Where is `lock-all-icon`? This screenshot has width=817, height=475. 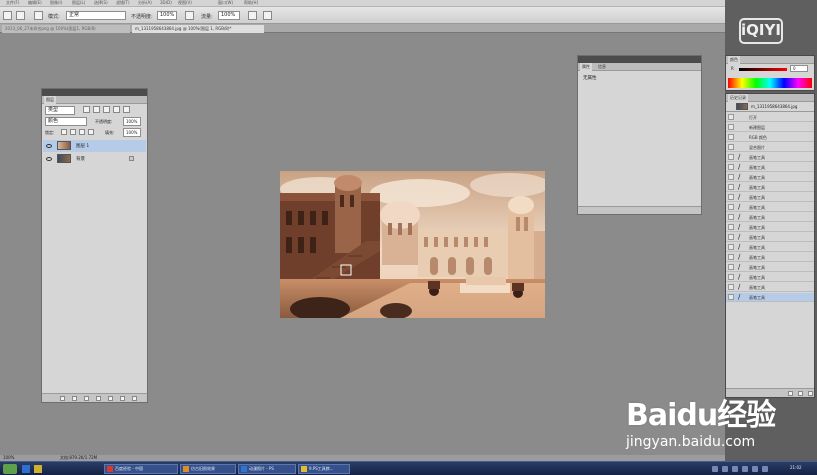
lock-all-icon is located at coordinates (91, 132).